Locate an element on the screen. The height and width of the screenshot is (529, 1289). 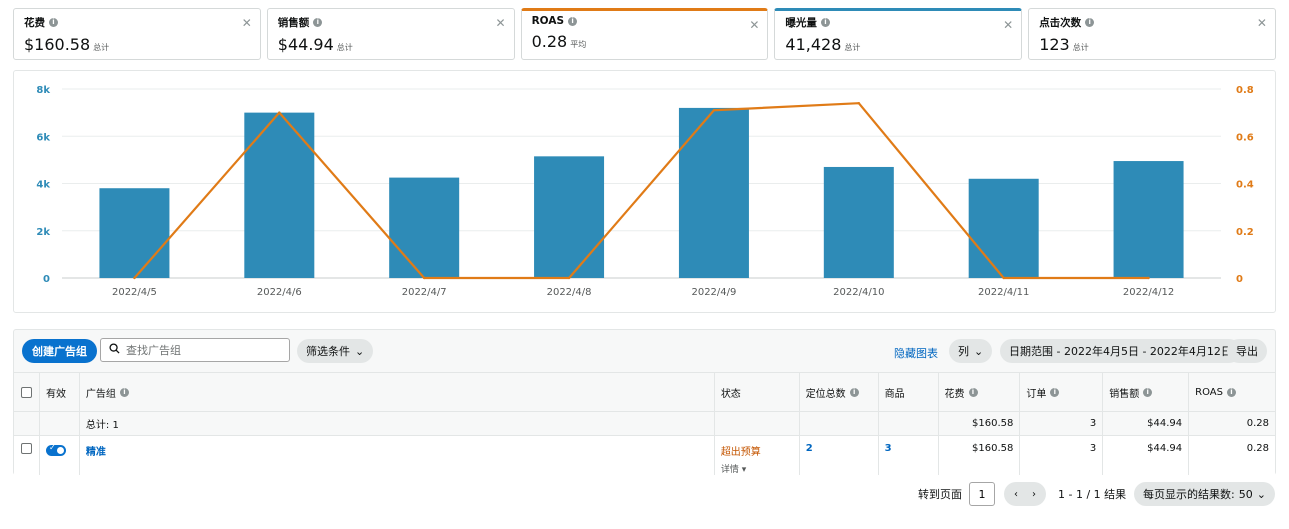
search-icon is located at coordinates (114, 350).